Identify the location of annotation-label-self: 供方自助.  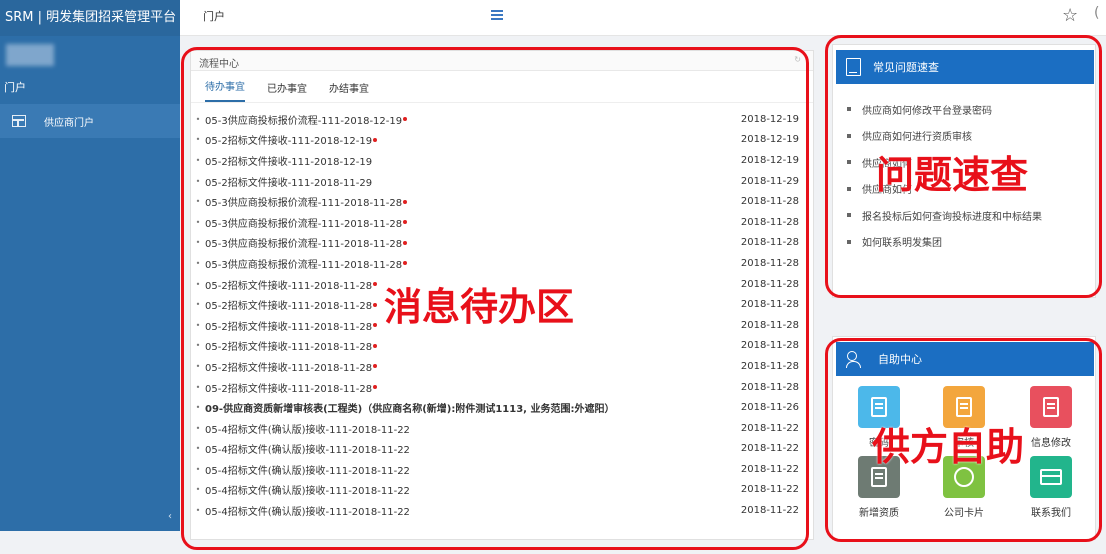
(948, 447).